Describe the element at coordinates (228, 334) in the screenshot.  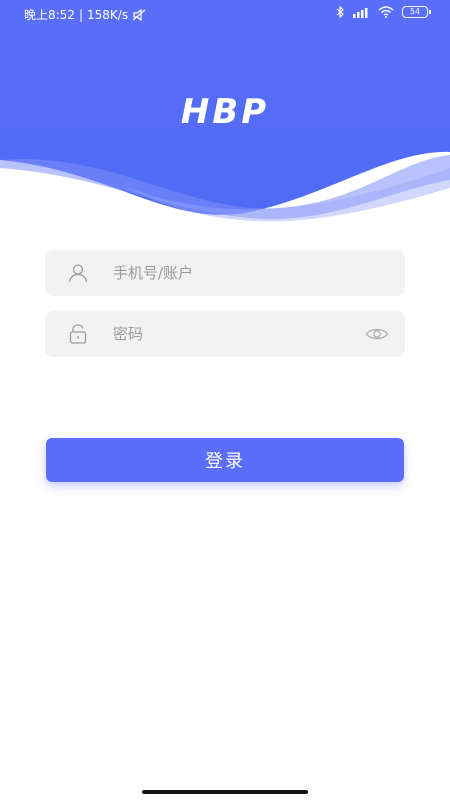
I see `password-input` at that location.